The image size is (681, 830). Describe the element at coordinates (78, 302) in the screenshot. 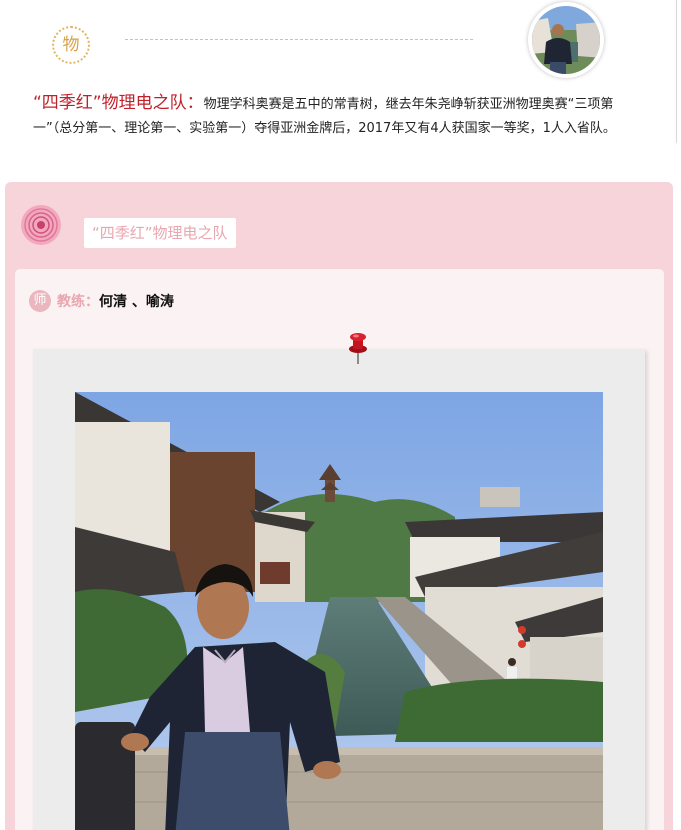

I see `coach-label: 教练：` at that location.